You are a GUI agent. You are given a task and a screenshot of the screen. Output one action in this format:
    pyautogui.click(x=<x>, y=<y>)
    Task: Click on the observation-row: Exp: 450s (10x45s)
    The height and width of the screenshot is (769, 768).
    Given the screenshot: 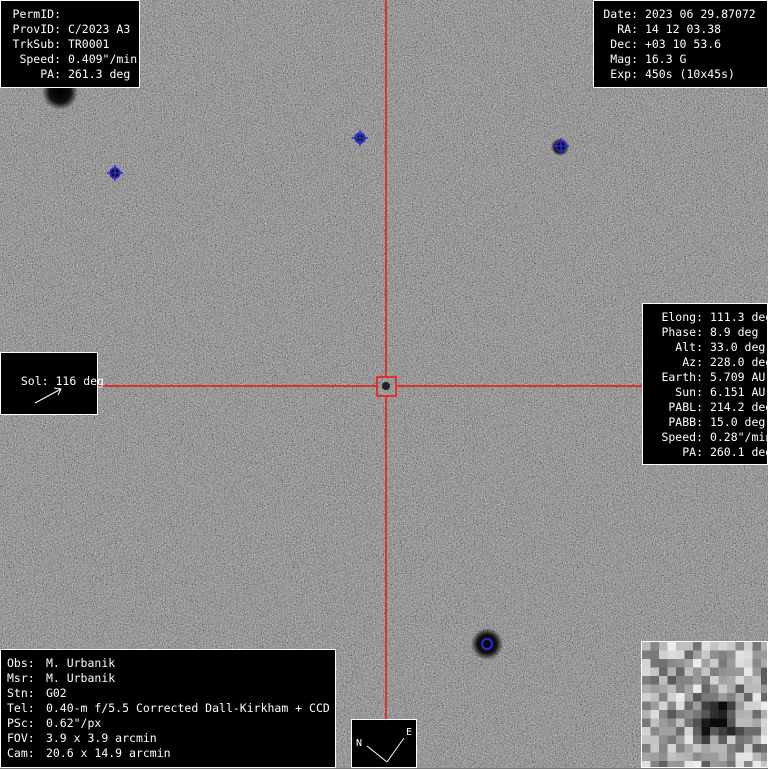 What is the action you would take?
    pyautogui.click(x=680, y=74)
    